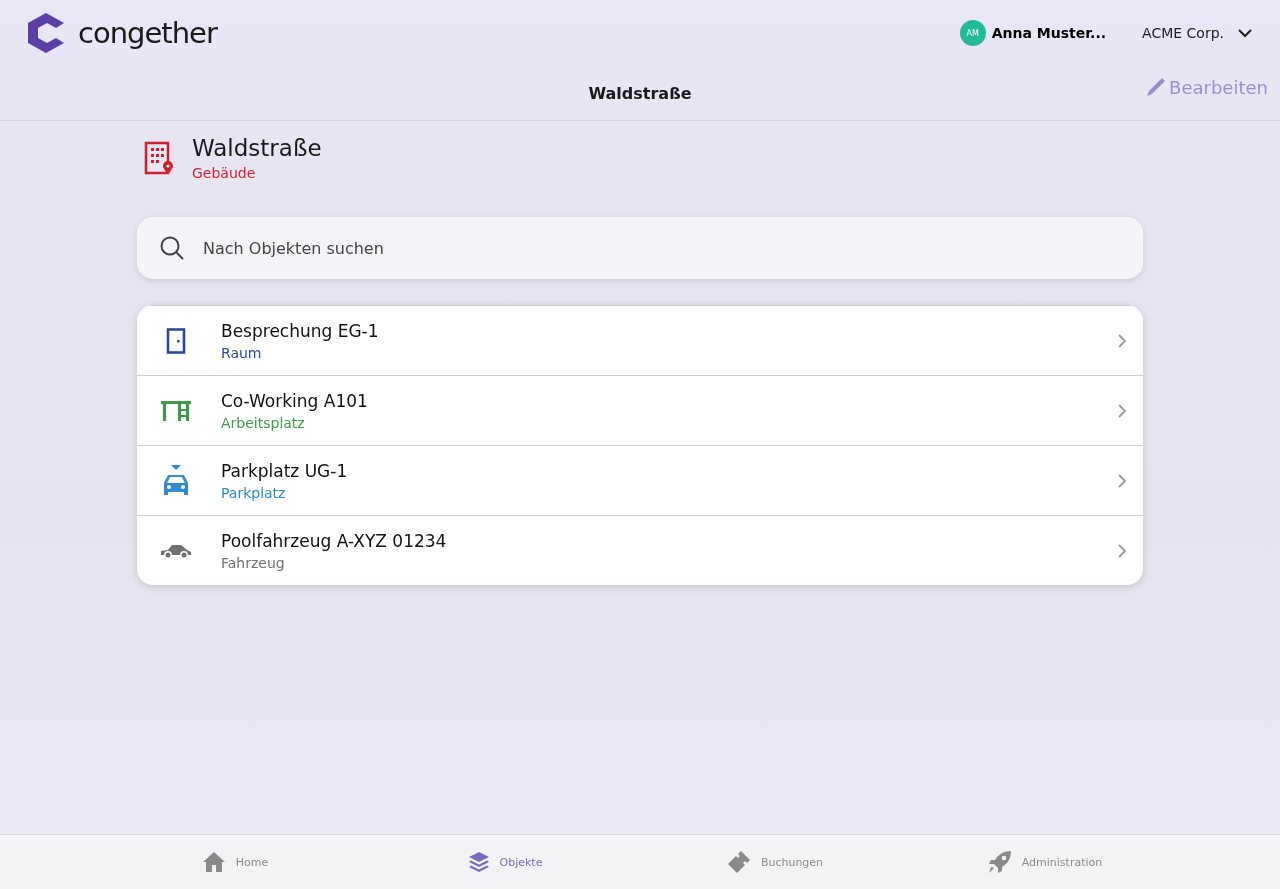  What do you see at coordinates (285, 470) in the screenshot?
I see `object-name: Parkplatz UG-1` at bounding box center [285, 470].